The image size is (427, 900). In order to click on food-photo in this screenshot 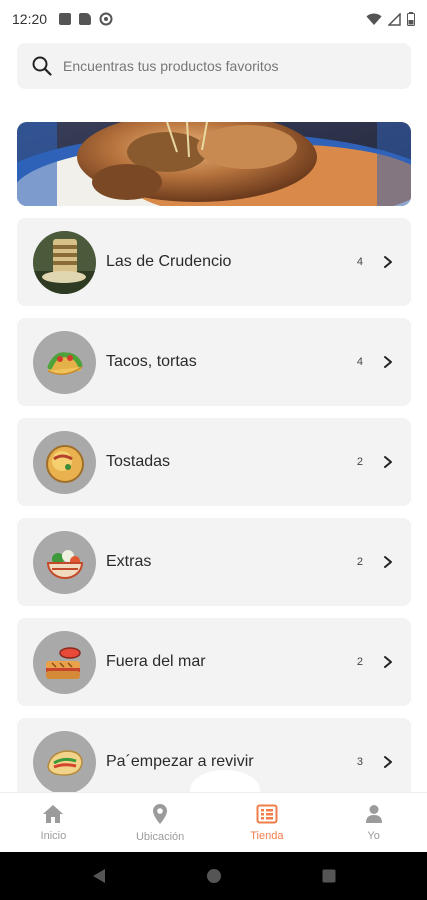, I will do `click(214, 164)`.